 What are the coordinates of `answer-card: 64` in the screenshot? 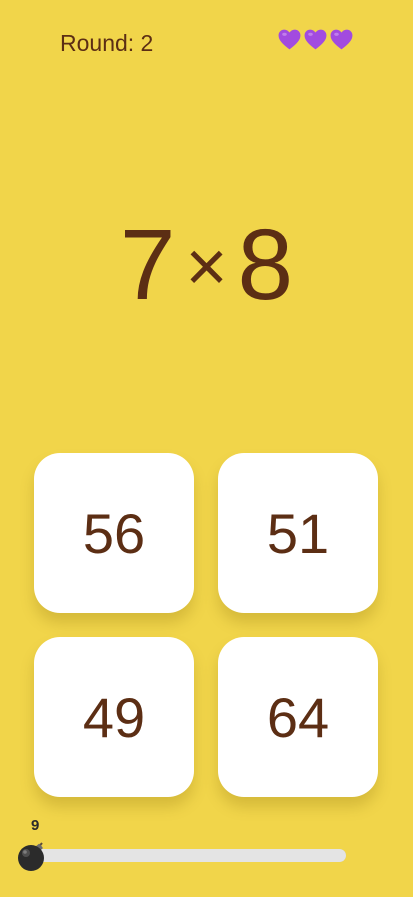 It's located at (298, 717).